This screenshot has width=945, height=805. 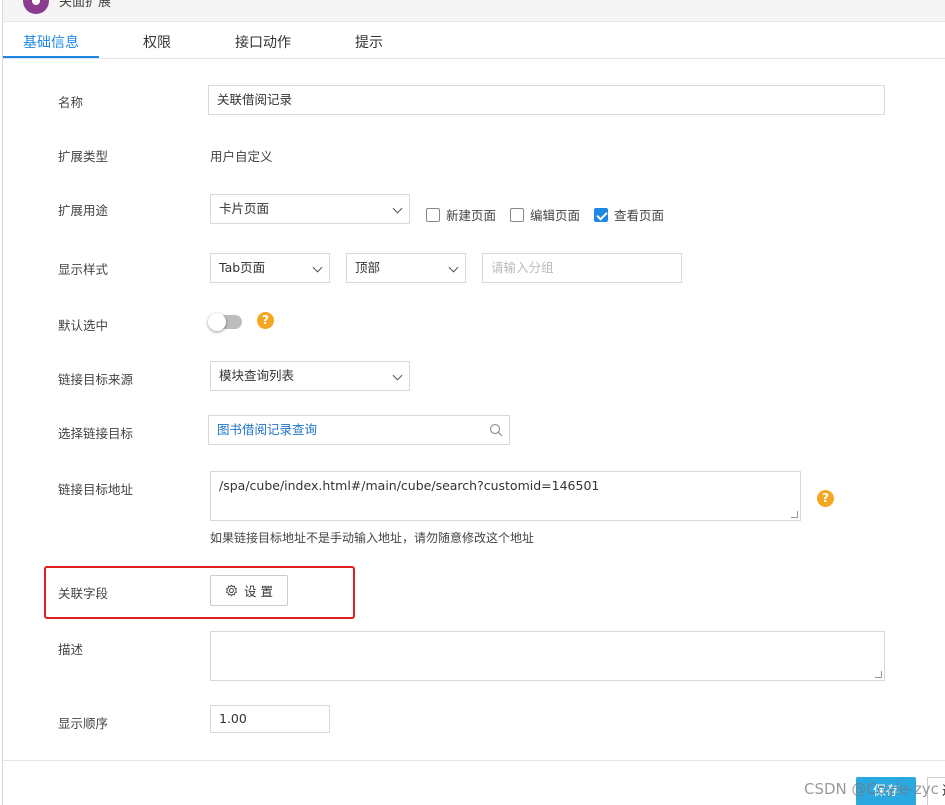 I want to click on settings-button: 设 置, so click(x=249, y=590).